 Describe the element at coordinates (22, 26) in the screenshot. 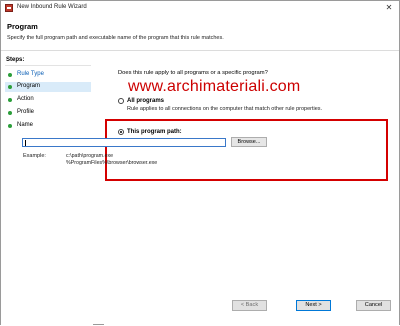

I see `page-title: Program` at that location.